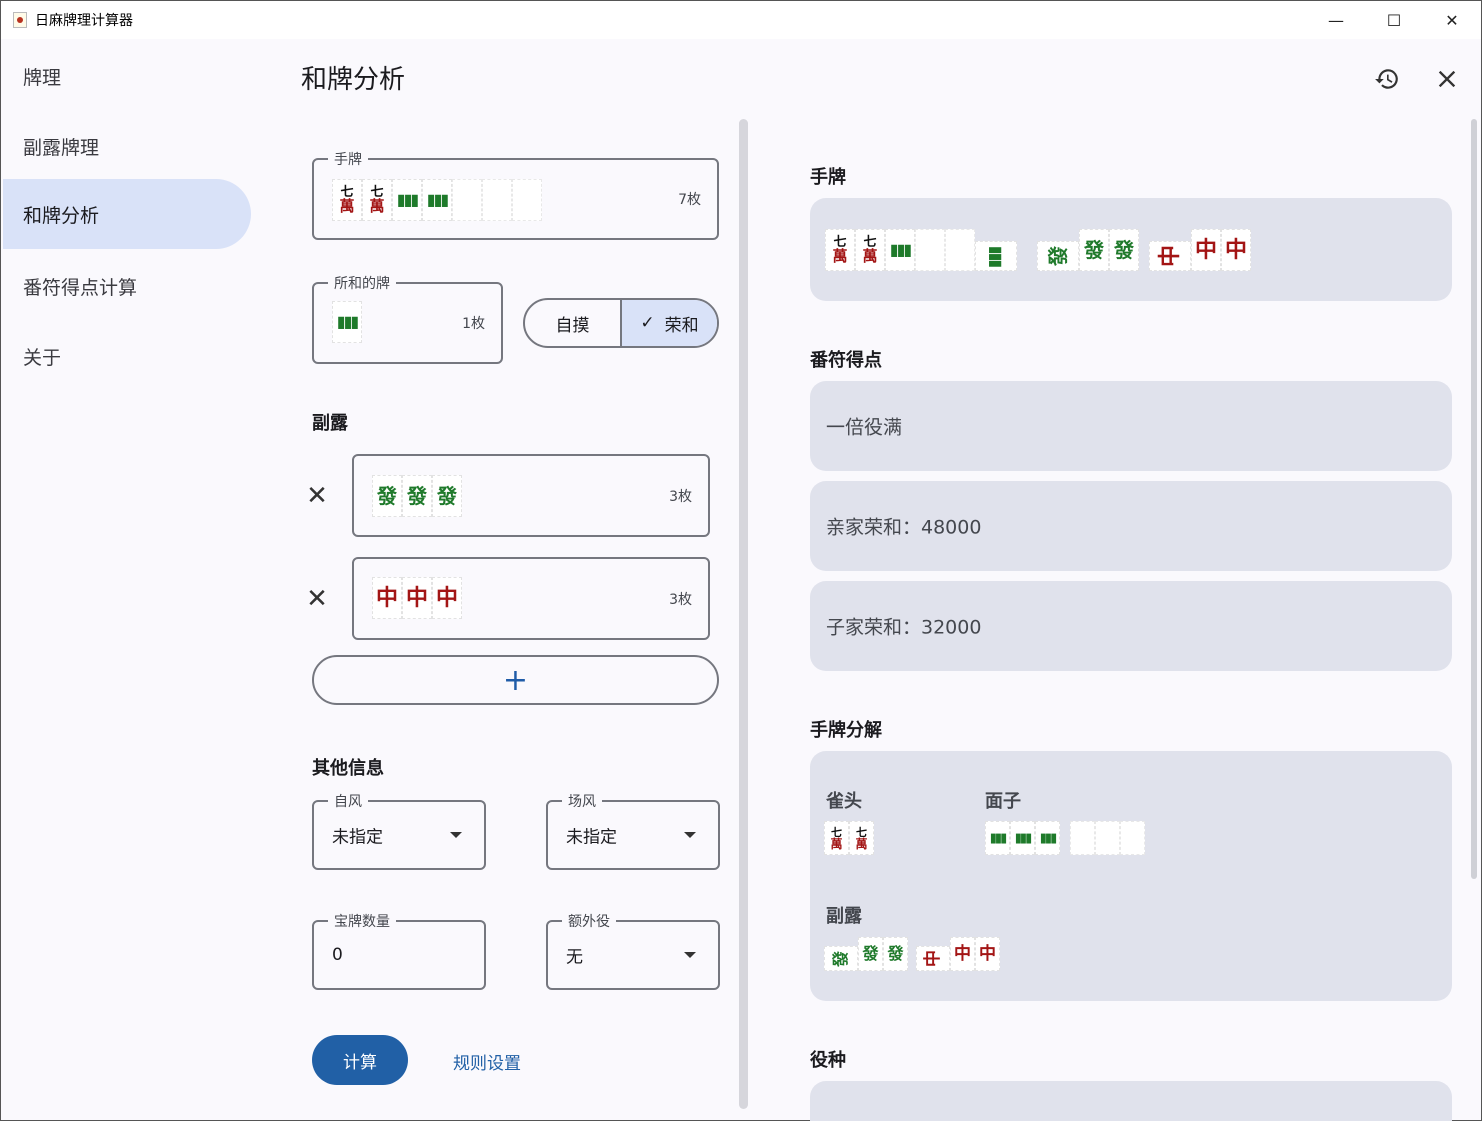 The height and width of the screenshot is (1121, 1482). What do you see at coordinates (399, 950) in the screenshot?
I see `dora-count-input: 宝牌数量 0` at bounding box center [399, 950].